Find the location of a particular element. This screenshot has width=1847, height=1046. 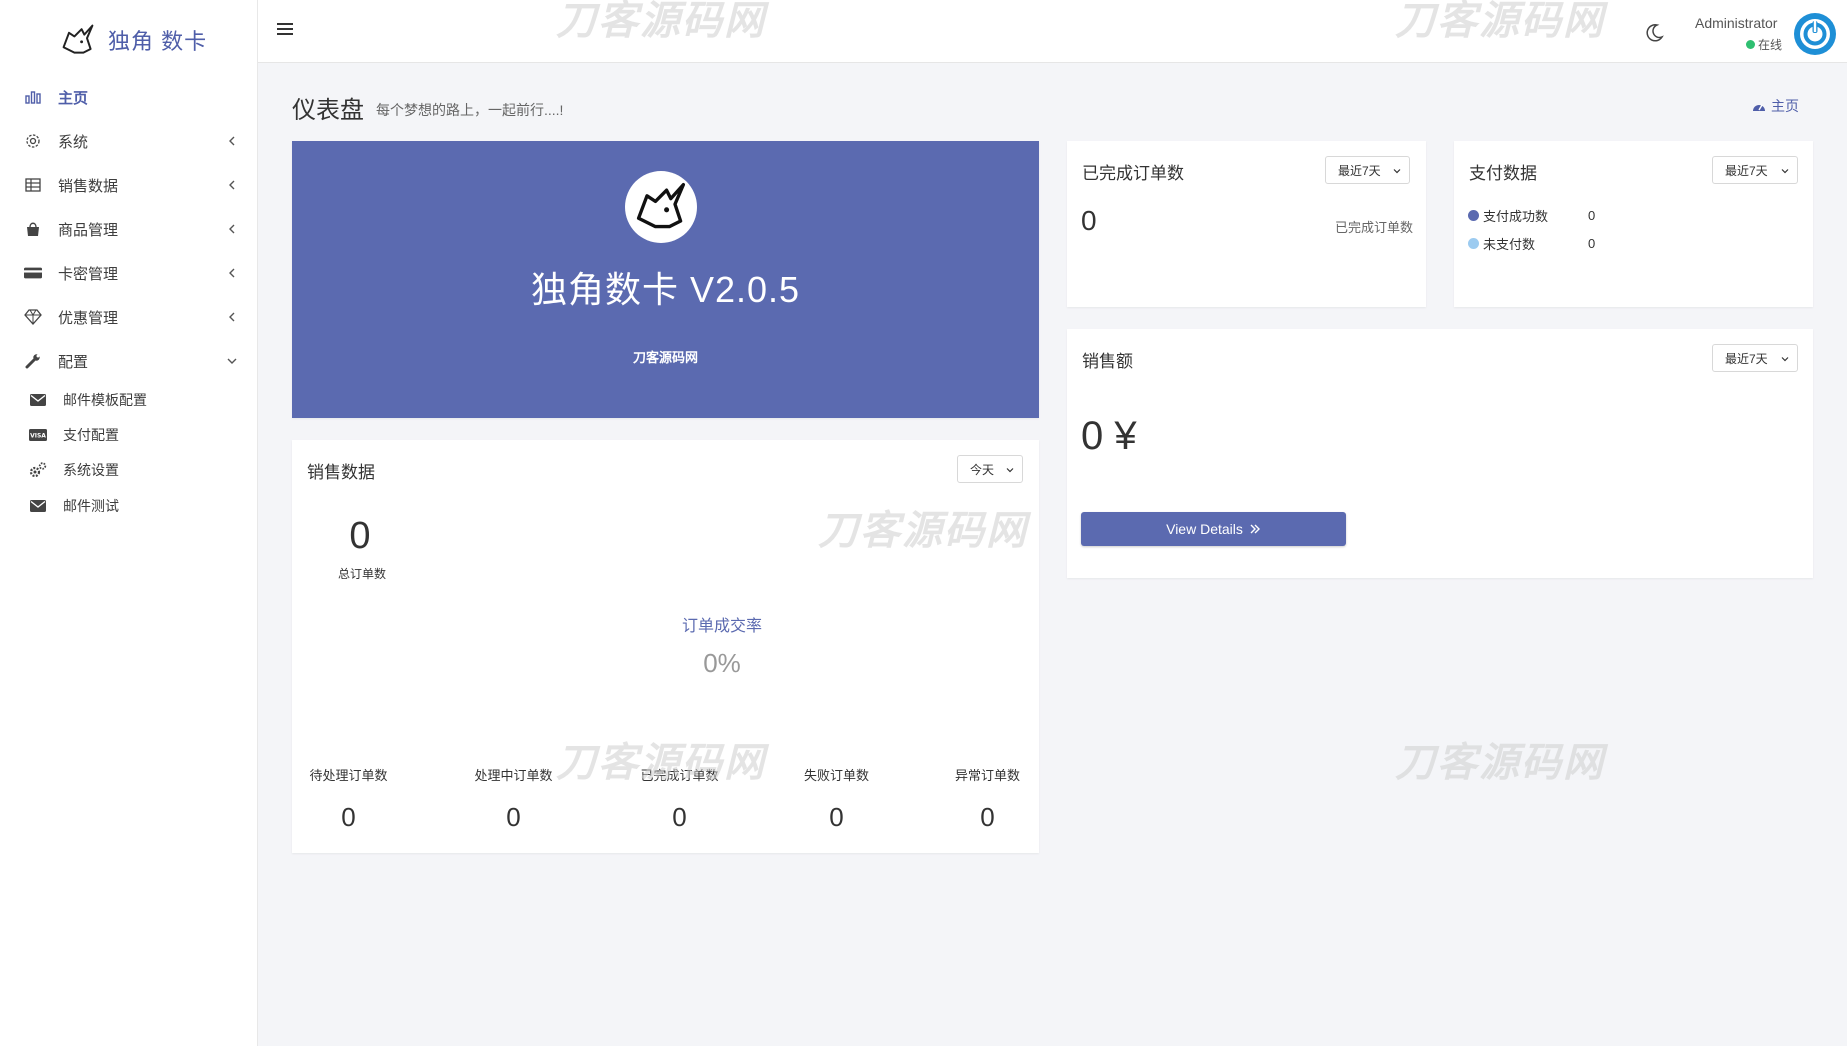

sidebar-subitem-label: 邮件模板配置 is located at coordinates (105, 400).